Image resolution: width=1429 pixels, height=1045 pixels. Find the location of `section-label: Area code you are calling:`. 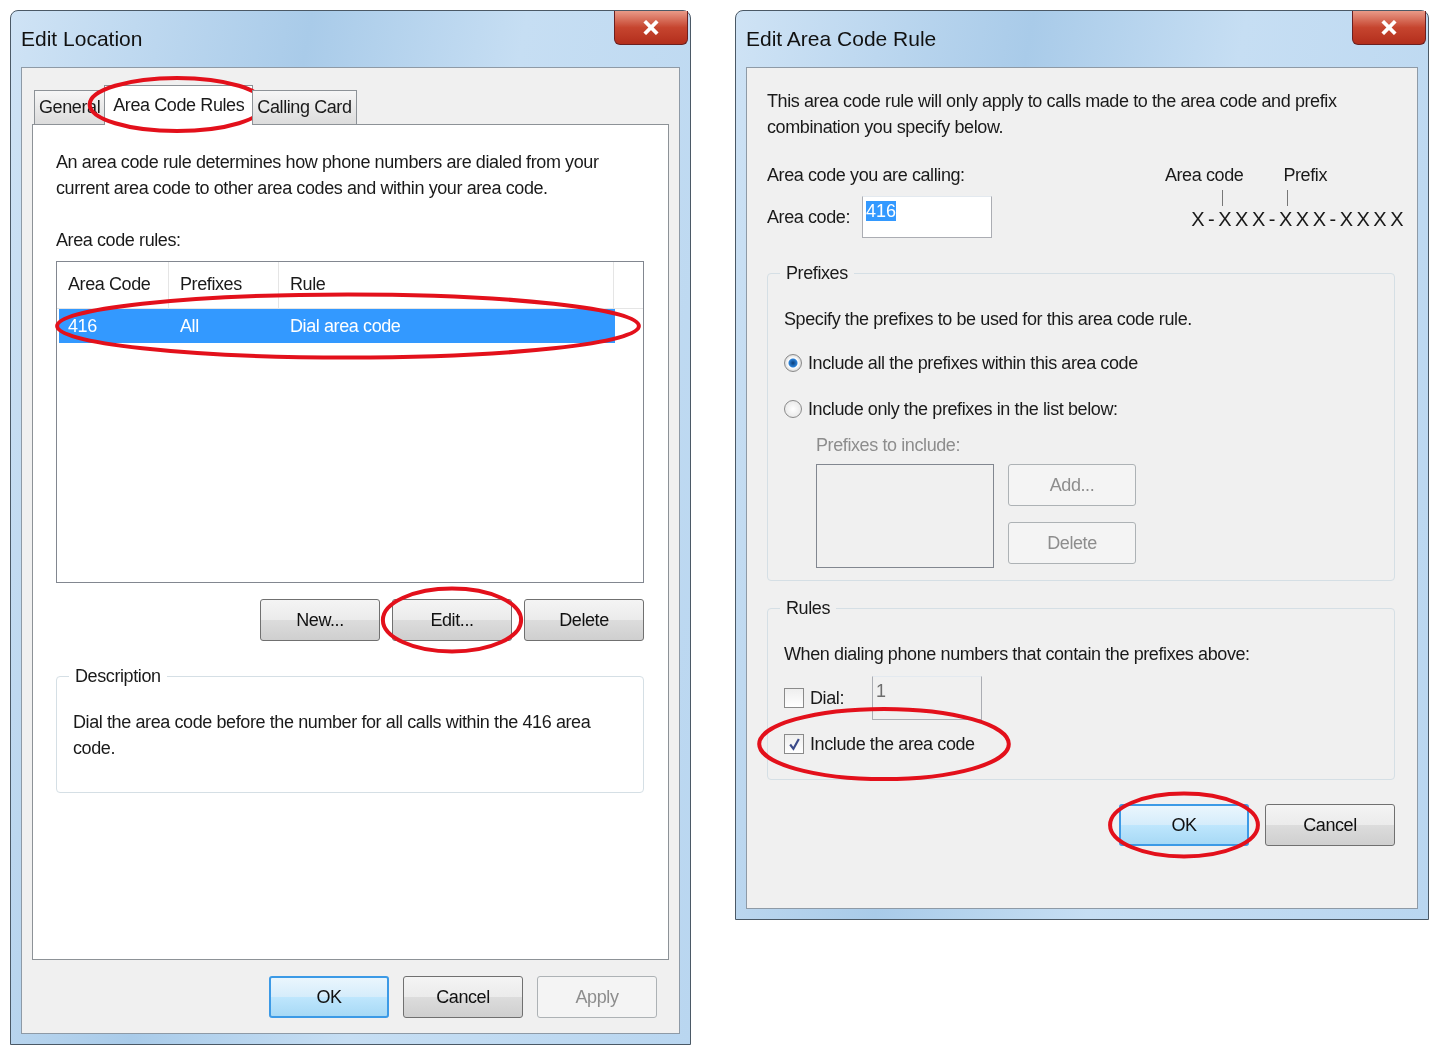

section-label: Area code you are calling: is located at coordinates (866, 175).